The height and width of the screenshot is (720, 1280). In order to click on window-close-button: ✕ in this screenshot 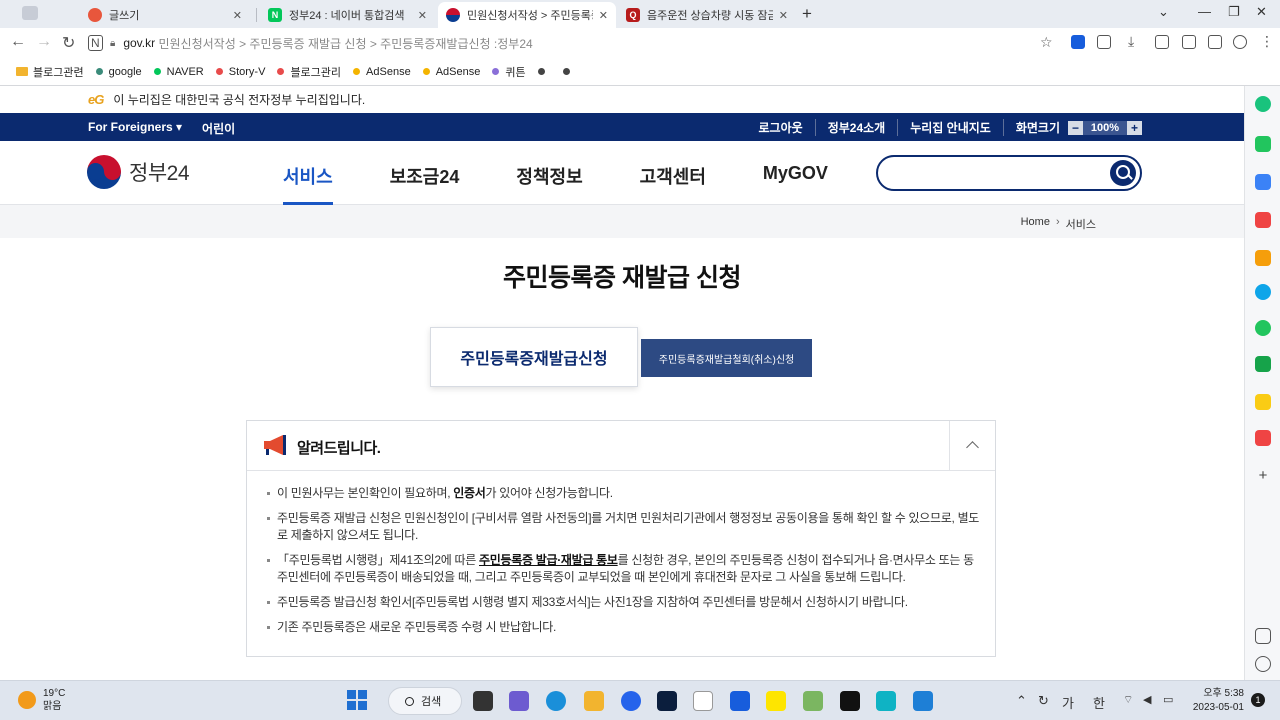, I will do `click(1261, 12)`.